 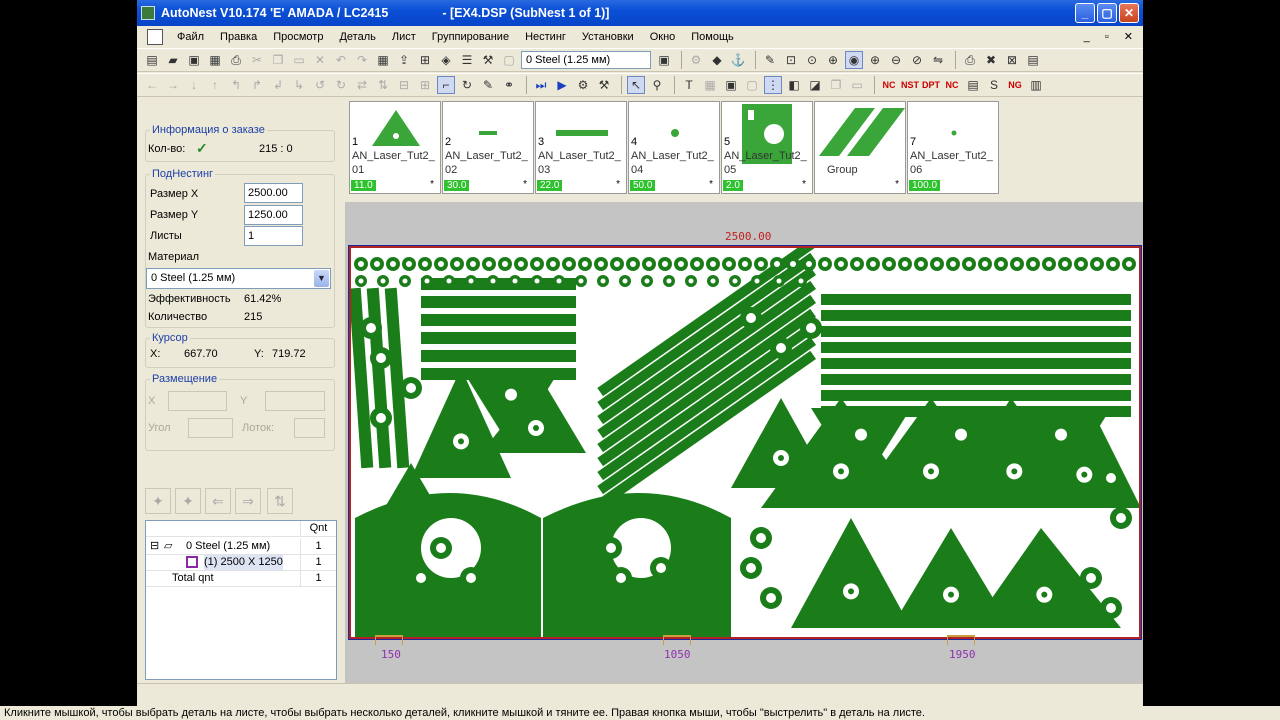 I want to click on zoom-out-icon: ⊖, so click(x=896, y=60).